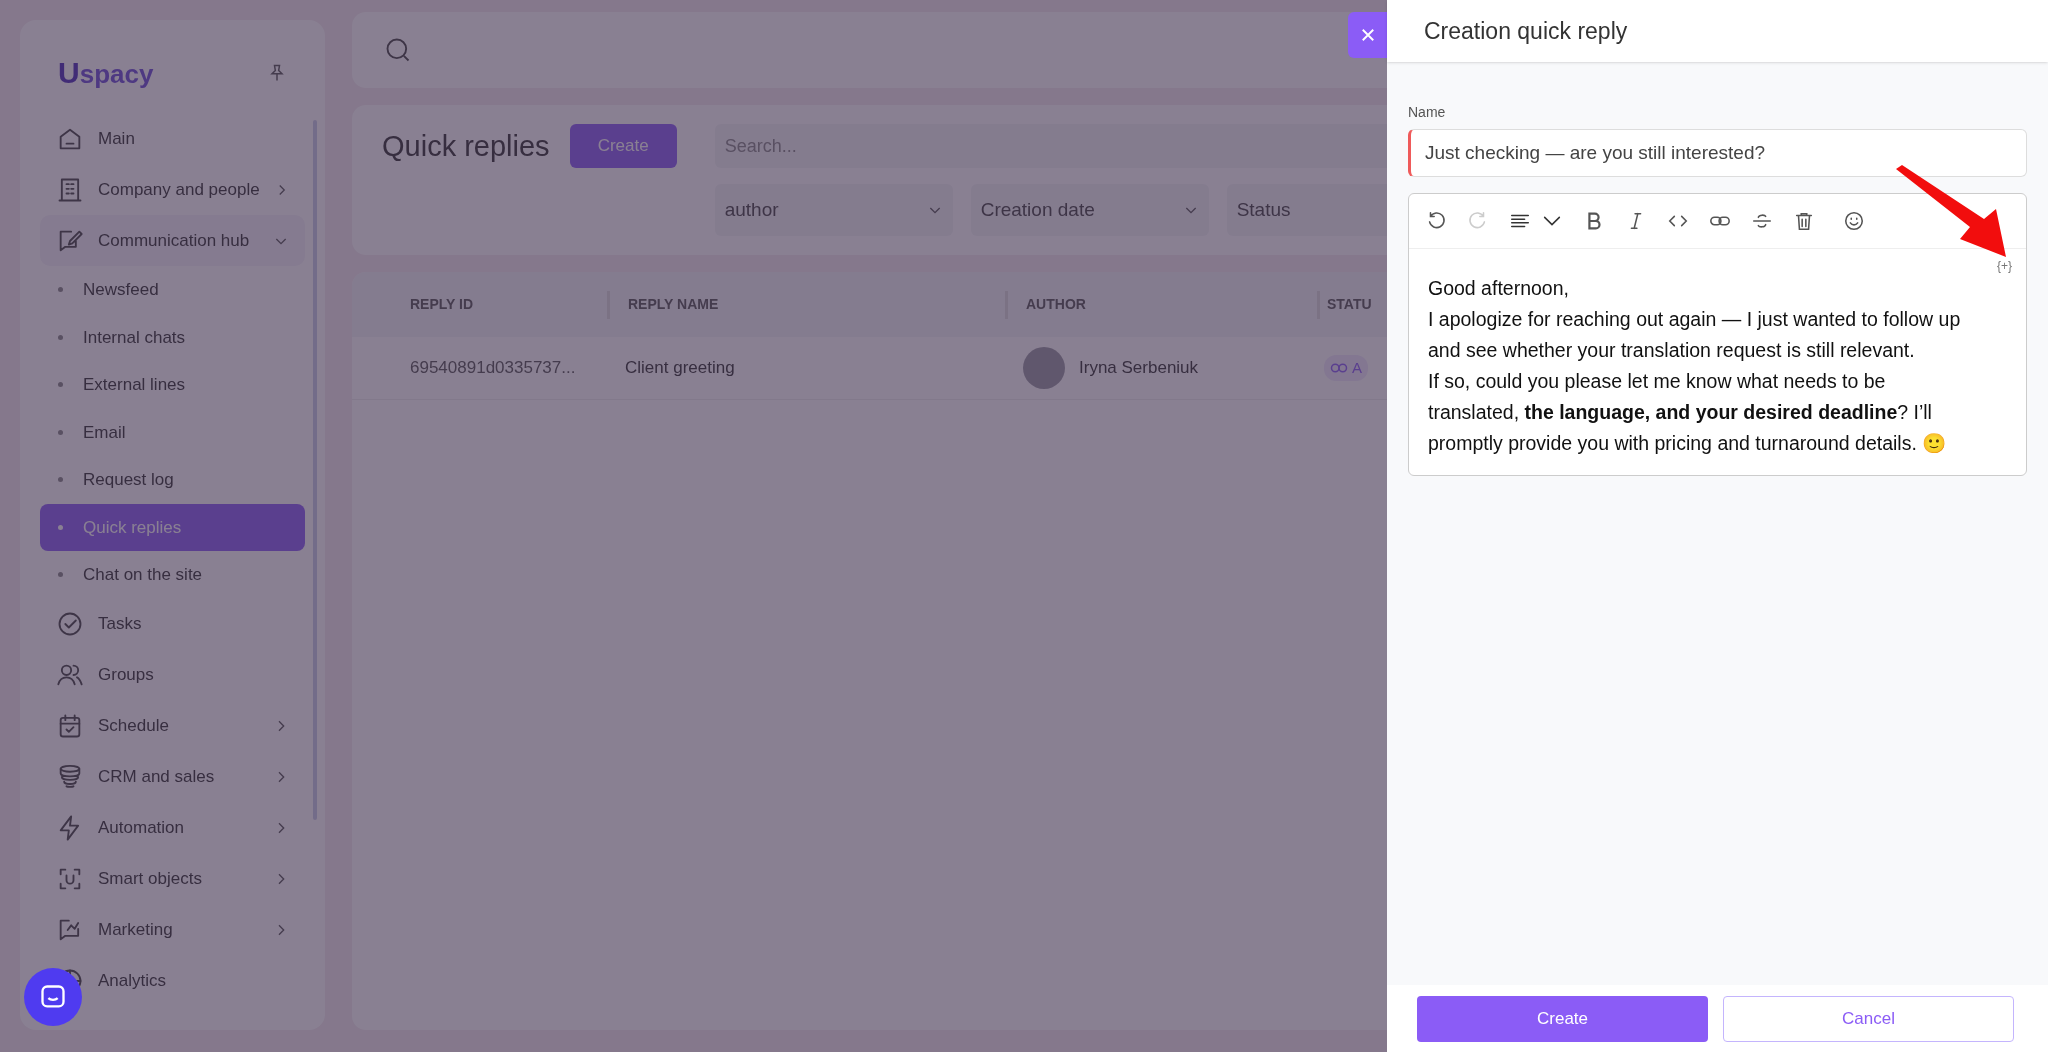  I want to click on sidebar-subitem: Quick replies, so click(172, 527).